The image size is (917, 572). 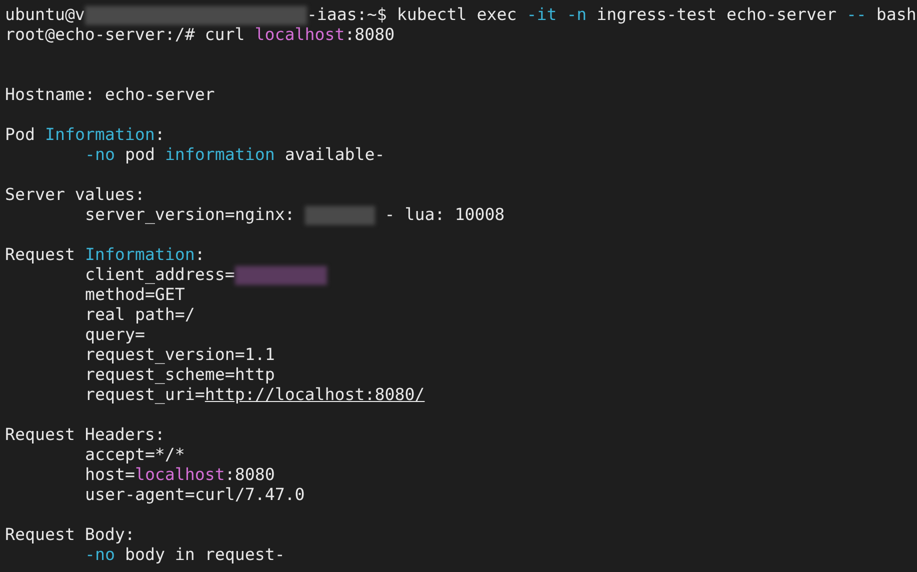 What do you see at coordinates (611, 15) in the screenshot?
I see `terminal-text: -iaas:~$ kubectl exec -it -n ingress-test echo-server -- bash` at bounding box center [611, 15].